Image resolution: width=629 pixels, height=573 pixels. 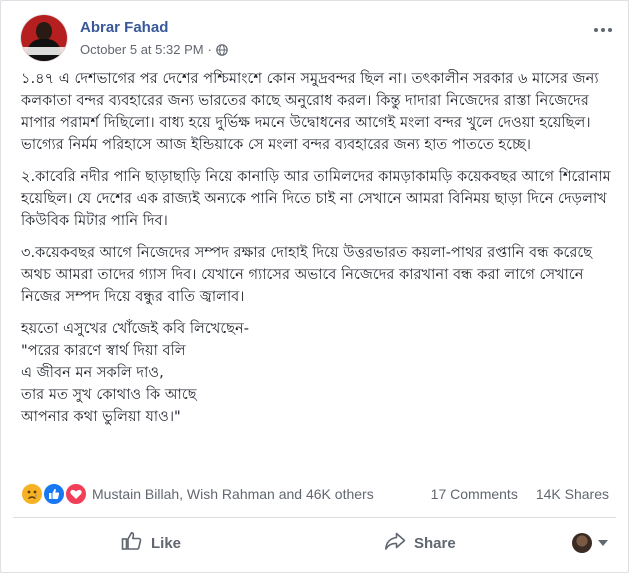 I want to click on avatar-head, so click(x=44, y=31).